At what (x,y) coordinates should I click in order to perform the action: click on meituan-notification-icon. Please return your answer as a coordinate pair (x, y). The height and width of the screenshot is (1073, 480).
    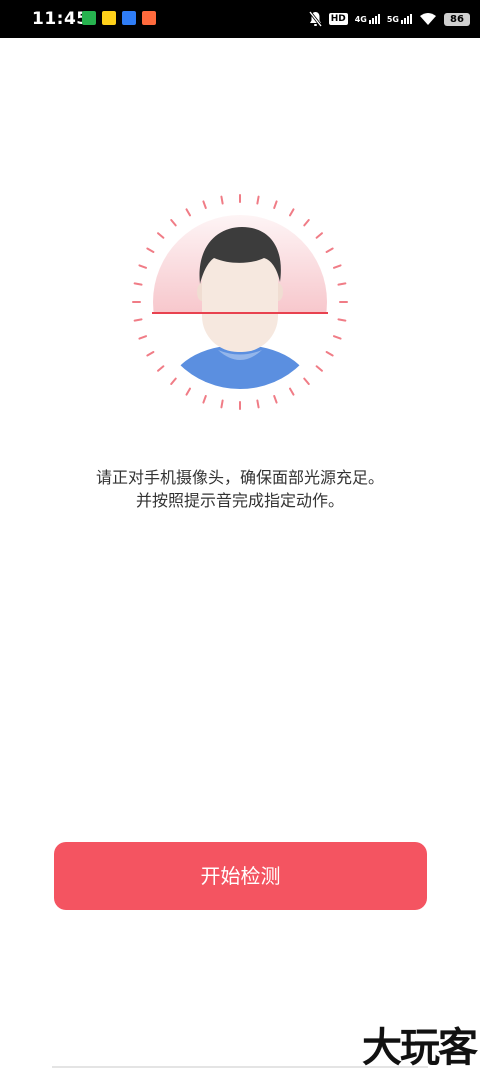
    Looking at the image, I should click on (109, 18).